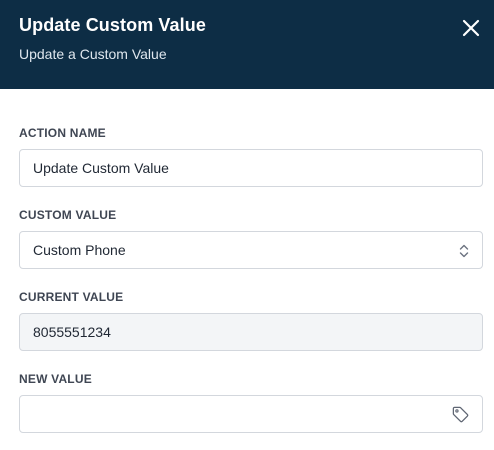 This screenshot has height=450, width=494. I want to click on panel-subtitle: Update a Custom Value, so click(93, 54).